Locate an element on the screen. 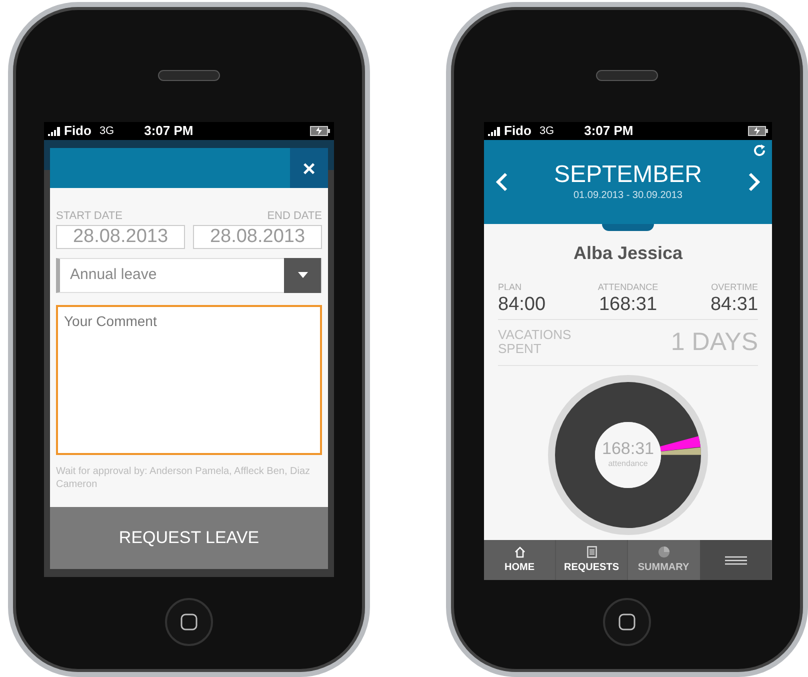 This screenshot has width=808, height=677. menu-icon is located at coordinates (735, 560).